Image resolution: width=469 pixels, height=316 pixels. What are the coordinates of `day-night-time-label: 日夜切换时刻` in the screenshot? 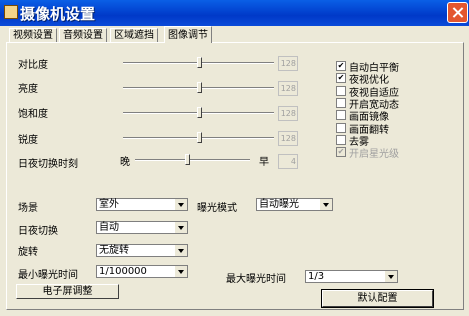 It's located at (48, 164).